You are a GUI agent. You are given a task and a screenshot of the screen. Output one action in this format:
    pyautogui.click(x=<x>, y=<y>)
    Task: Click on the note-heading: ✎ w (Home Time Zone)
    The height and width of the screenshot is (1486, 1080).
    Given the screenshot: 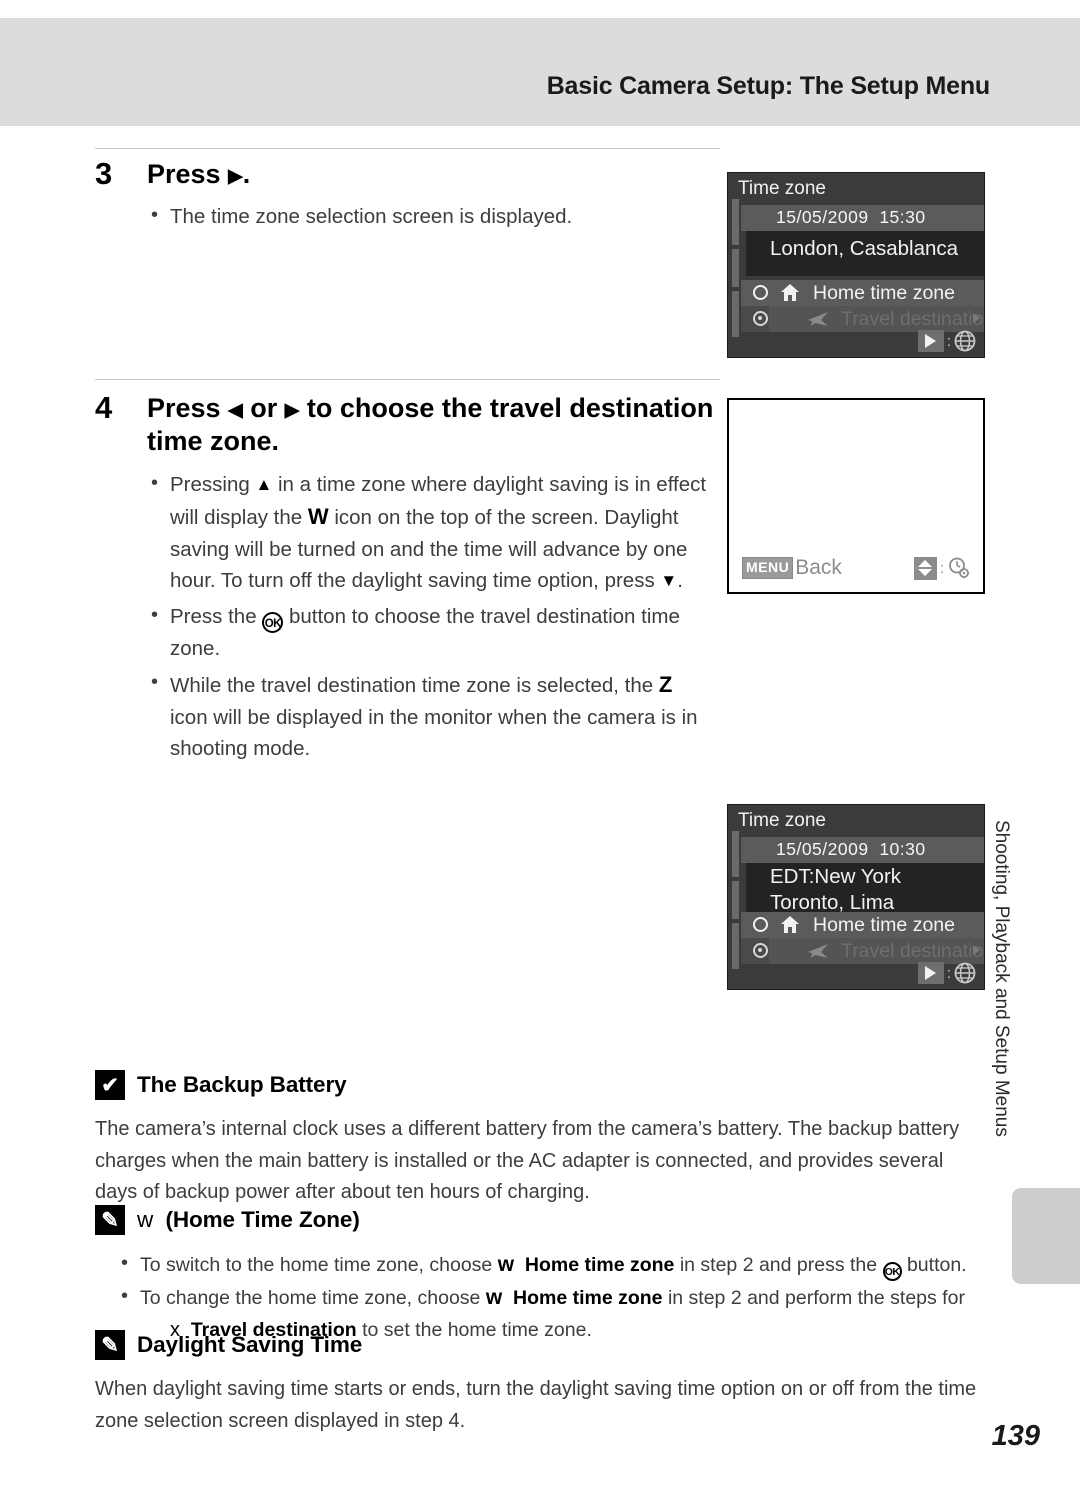 What is the action you would take?
    pyautogui.click(x=540, y=1220)
    